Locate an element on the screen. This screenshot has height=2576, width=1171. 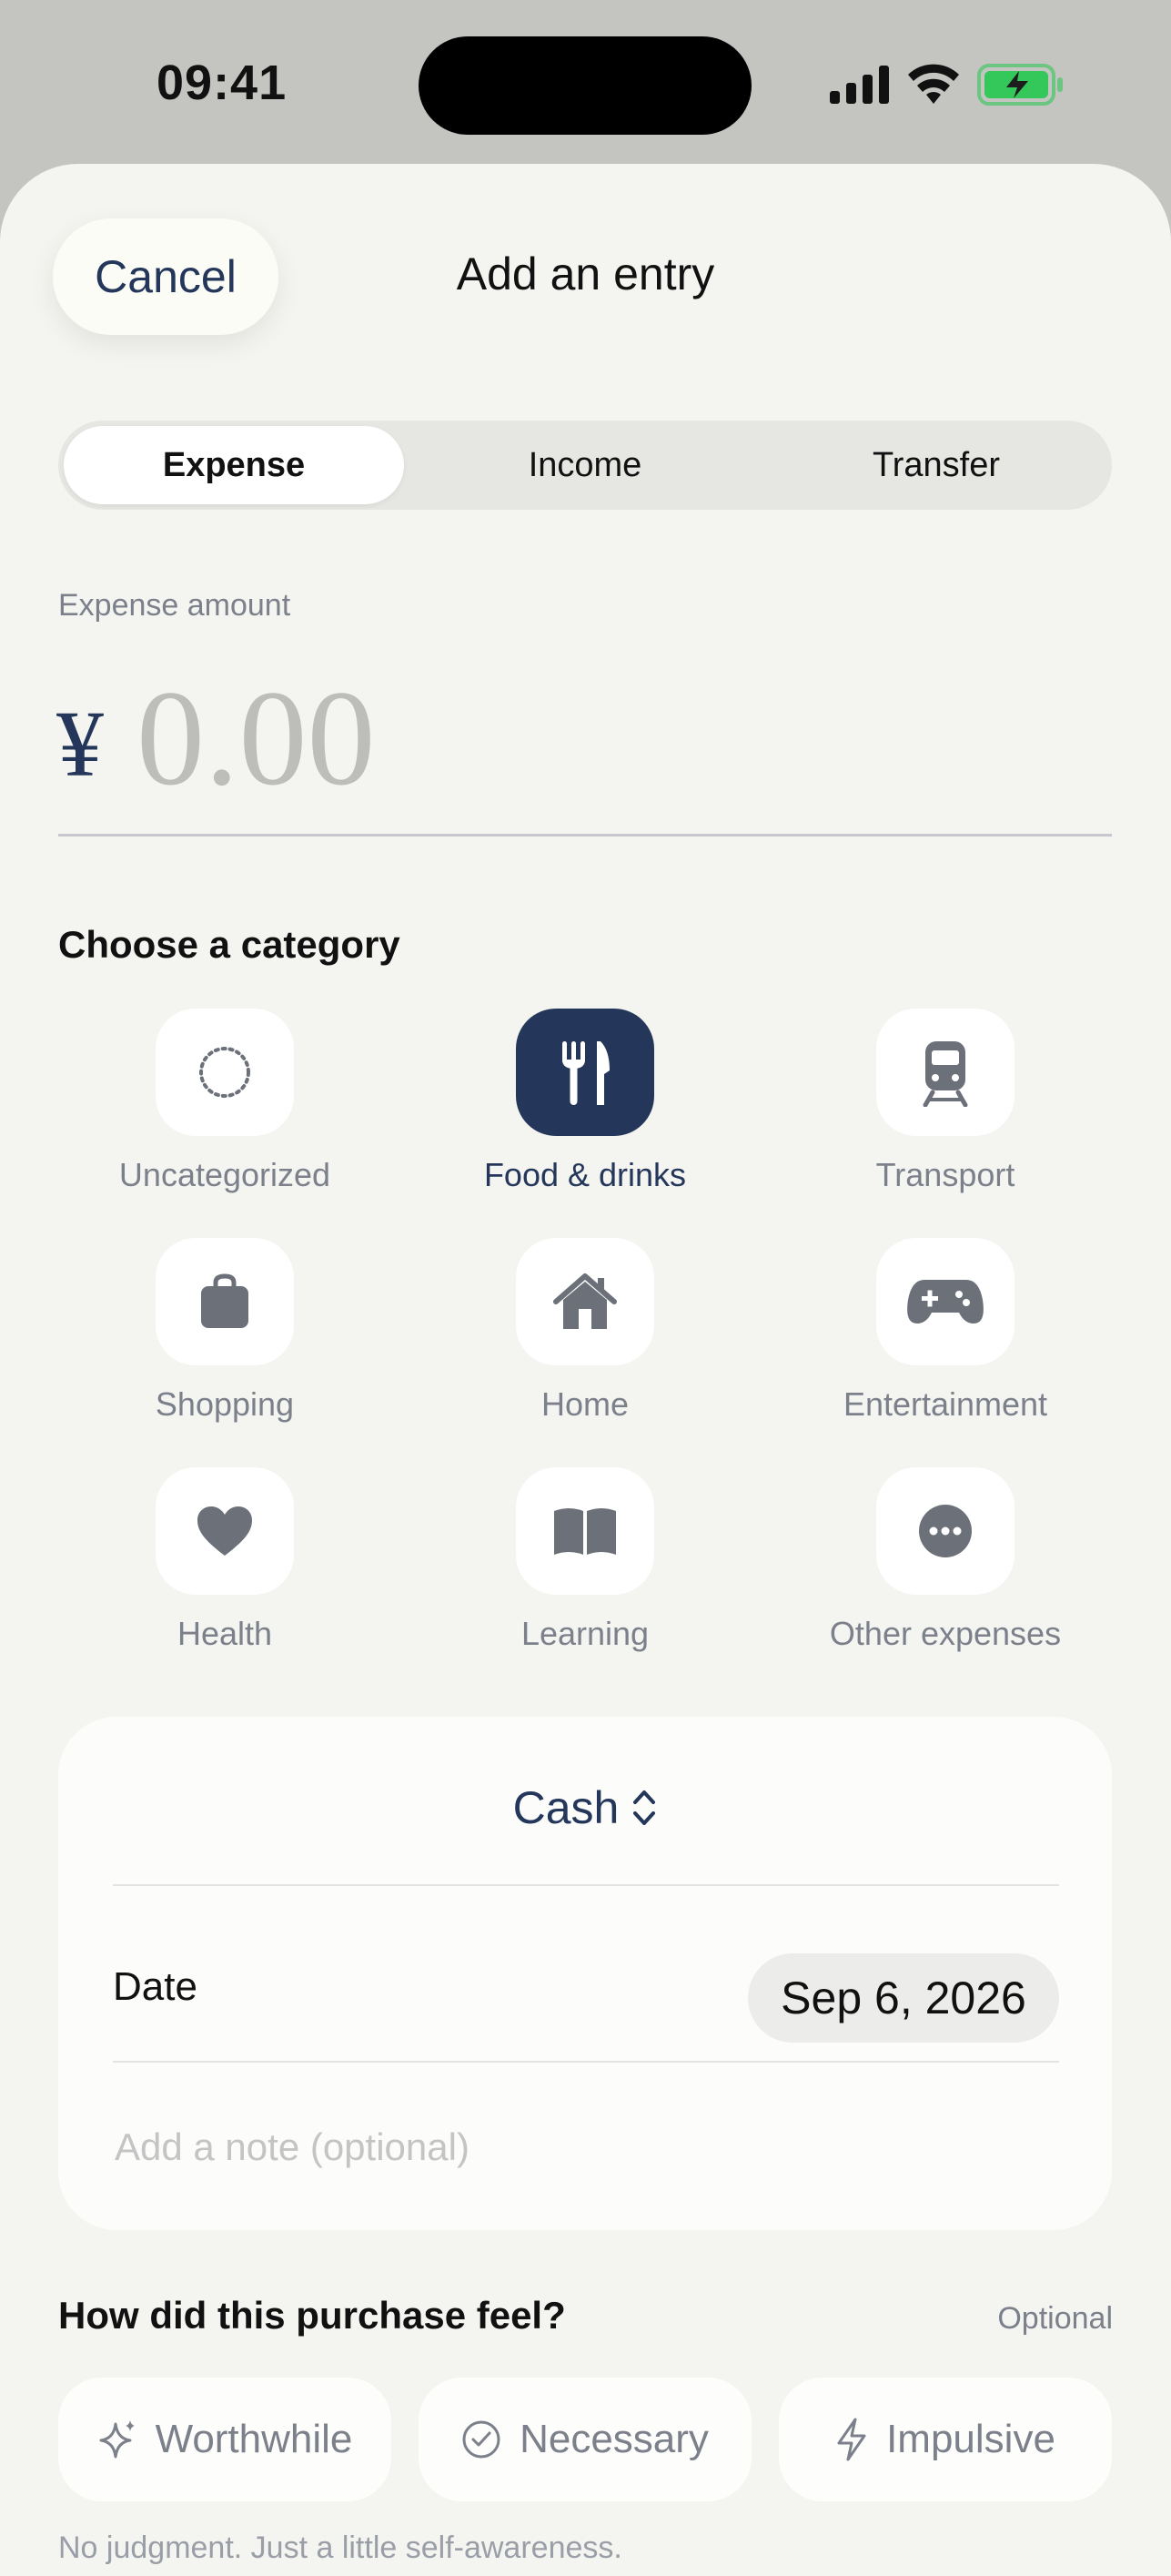
status-bar: 09:41 is located at coordinates (585, 82).